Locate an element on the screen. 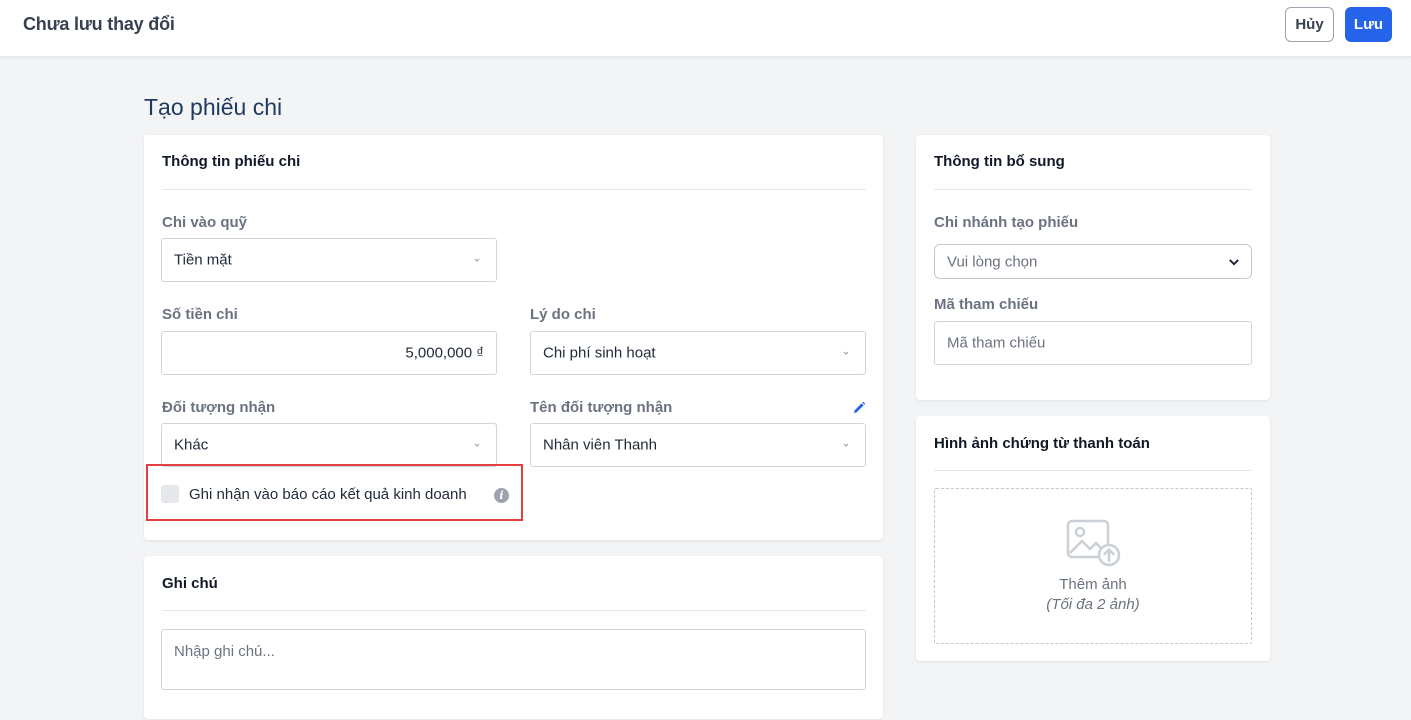  reason-select-value: Chi phí sinh hoạt is located at coordinates (599, 353).